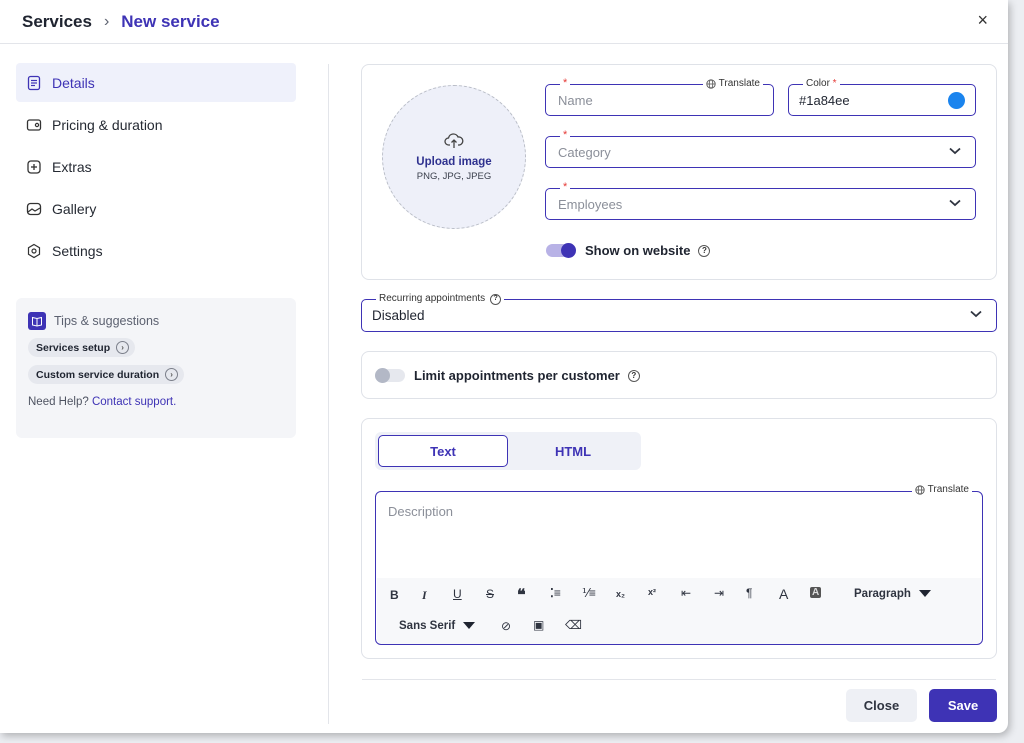 The height and width of the screenshot is (743, 1024). I want to click on tip-chip-custom-duration: Custom service duration ›, so click(106, 374).